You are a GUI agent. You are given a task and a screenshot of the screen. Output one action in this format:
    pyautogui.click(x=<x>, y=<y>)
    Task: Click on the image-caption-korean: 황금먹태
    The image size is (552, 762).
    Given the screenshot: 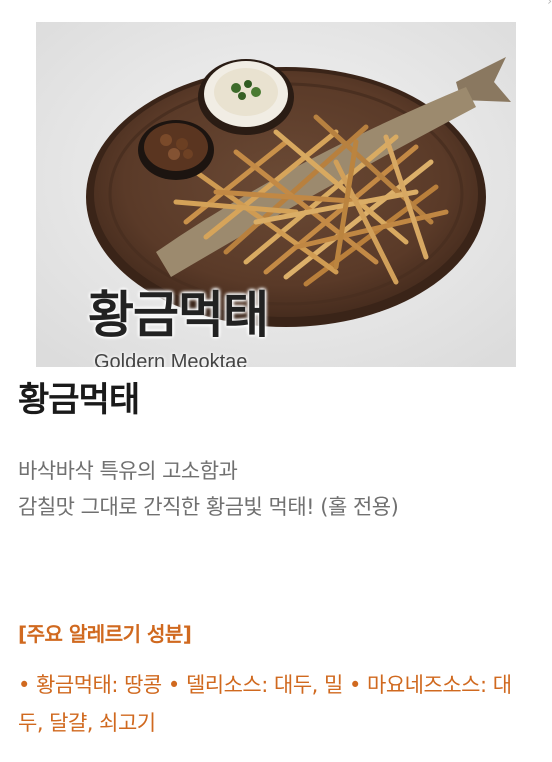 What is the action you would take?
    pyautogui.click(x=178, y=315)
    